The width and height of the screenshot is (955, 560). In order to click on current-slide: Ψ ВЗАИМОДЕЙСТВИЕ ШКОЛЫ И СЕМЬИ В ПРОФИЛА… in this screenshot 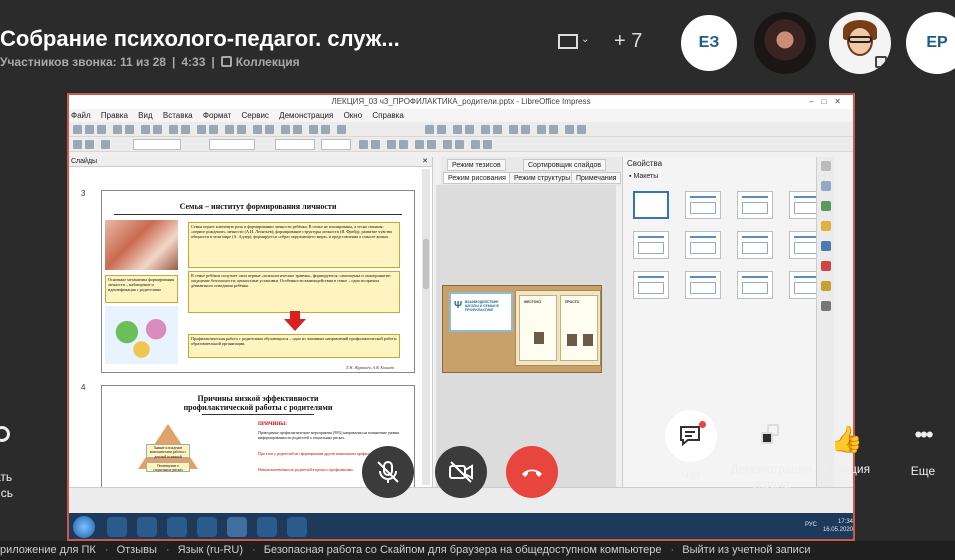, I will do `click(522, 329)`.